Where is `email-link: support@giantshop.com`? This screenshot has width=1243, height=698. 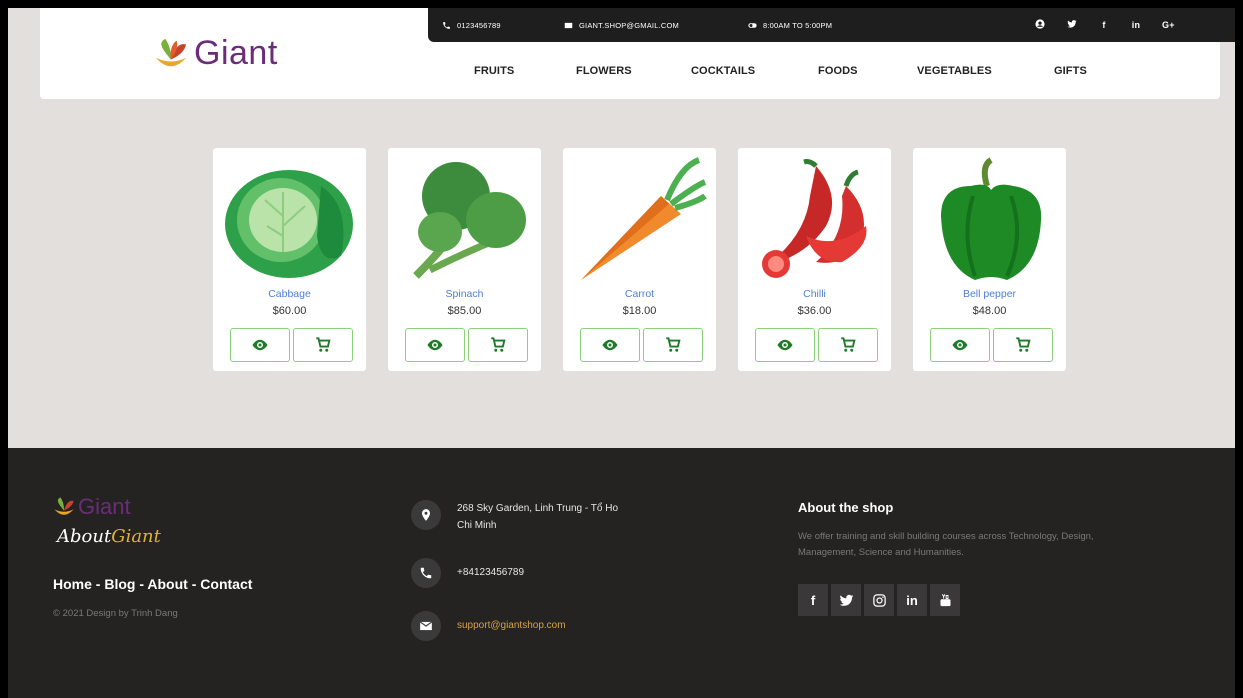 email-link: support@giantshop.com is located at coordinates (511, 625).